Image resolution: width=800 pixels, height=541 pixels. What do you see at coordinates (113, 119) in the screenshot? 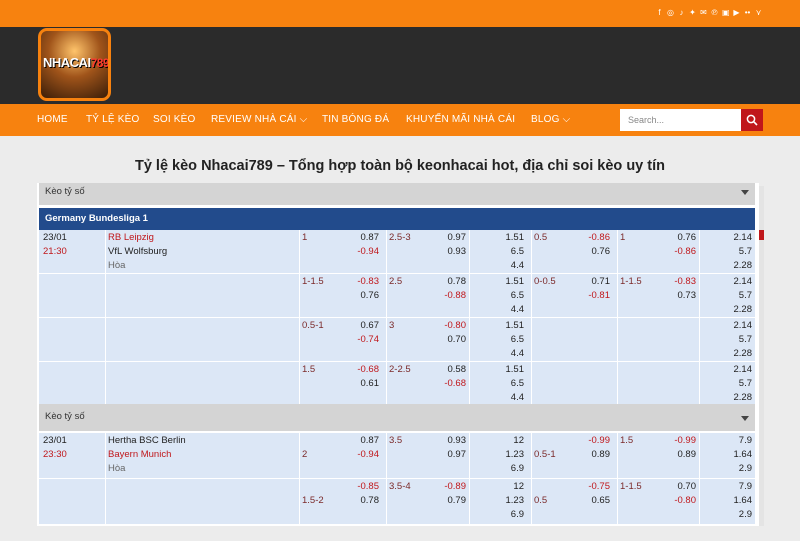
I see `nav-ty-le-keo: TỶ LỆ KÈO` at bounding box center [113, 119].